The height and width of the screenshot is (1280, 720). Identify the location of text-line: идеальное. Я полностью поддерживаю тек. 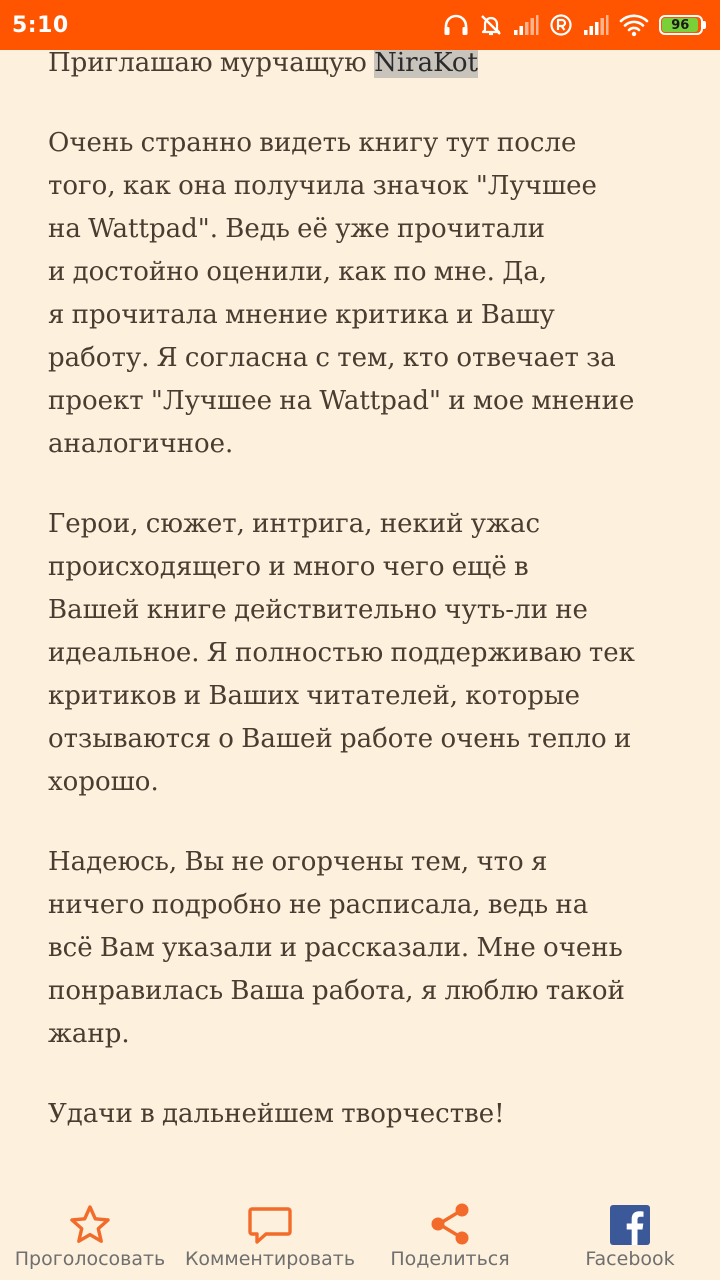
(341, 653).